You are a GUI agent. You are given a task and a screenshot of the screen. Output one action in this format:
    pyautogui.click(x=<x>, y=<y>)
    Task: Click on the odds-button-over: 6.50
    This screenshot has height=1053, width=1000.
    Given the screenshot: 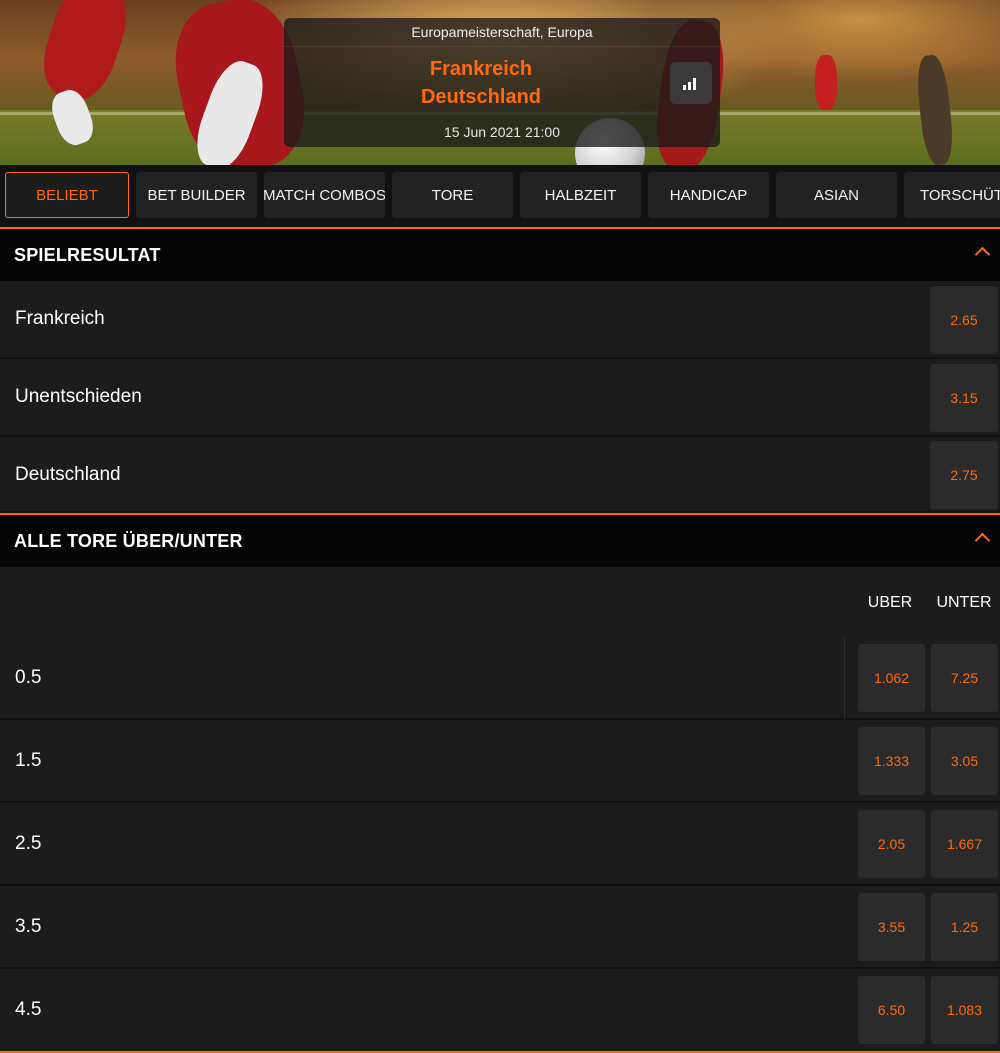 What is the action you would take?
    pyautogui.click(x=891, y=1010)
    